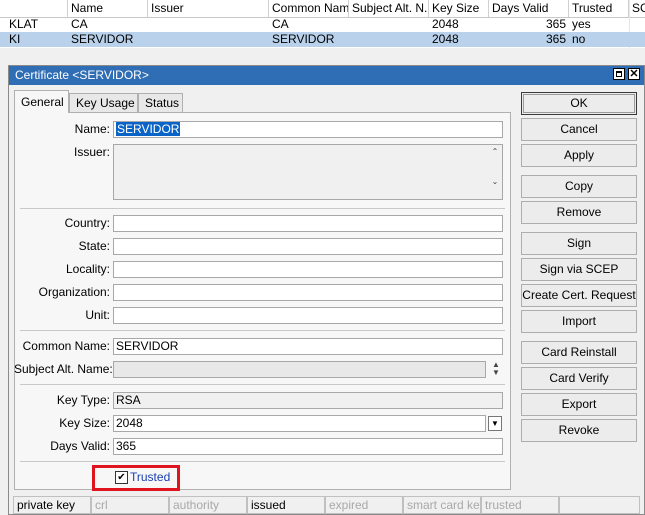  What do you see at coordinates (495, 423) in the screenshot?
I see `dropdown-arrow-icon: ▼` at bounding box center [495, 423].